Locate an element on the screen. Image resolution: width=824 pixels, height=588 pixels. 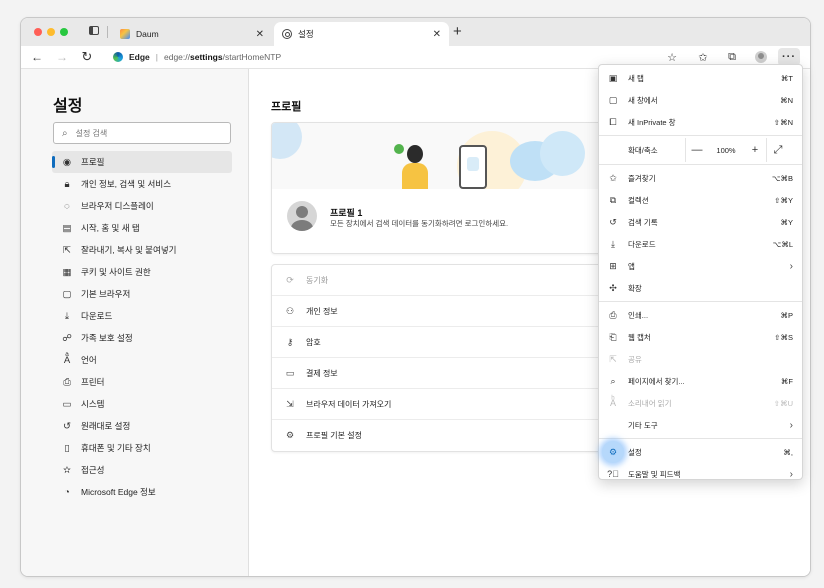
menu-item-find: ⌕ 페이지에서 찾기... ⌘F is located at coordinates (700, 381).